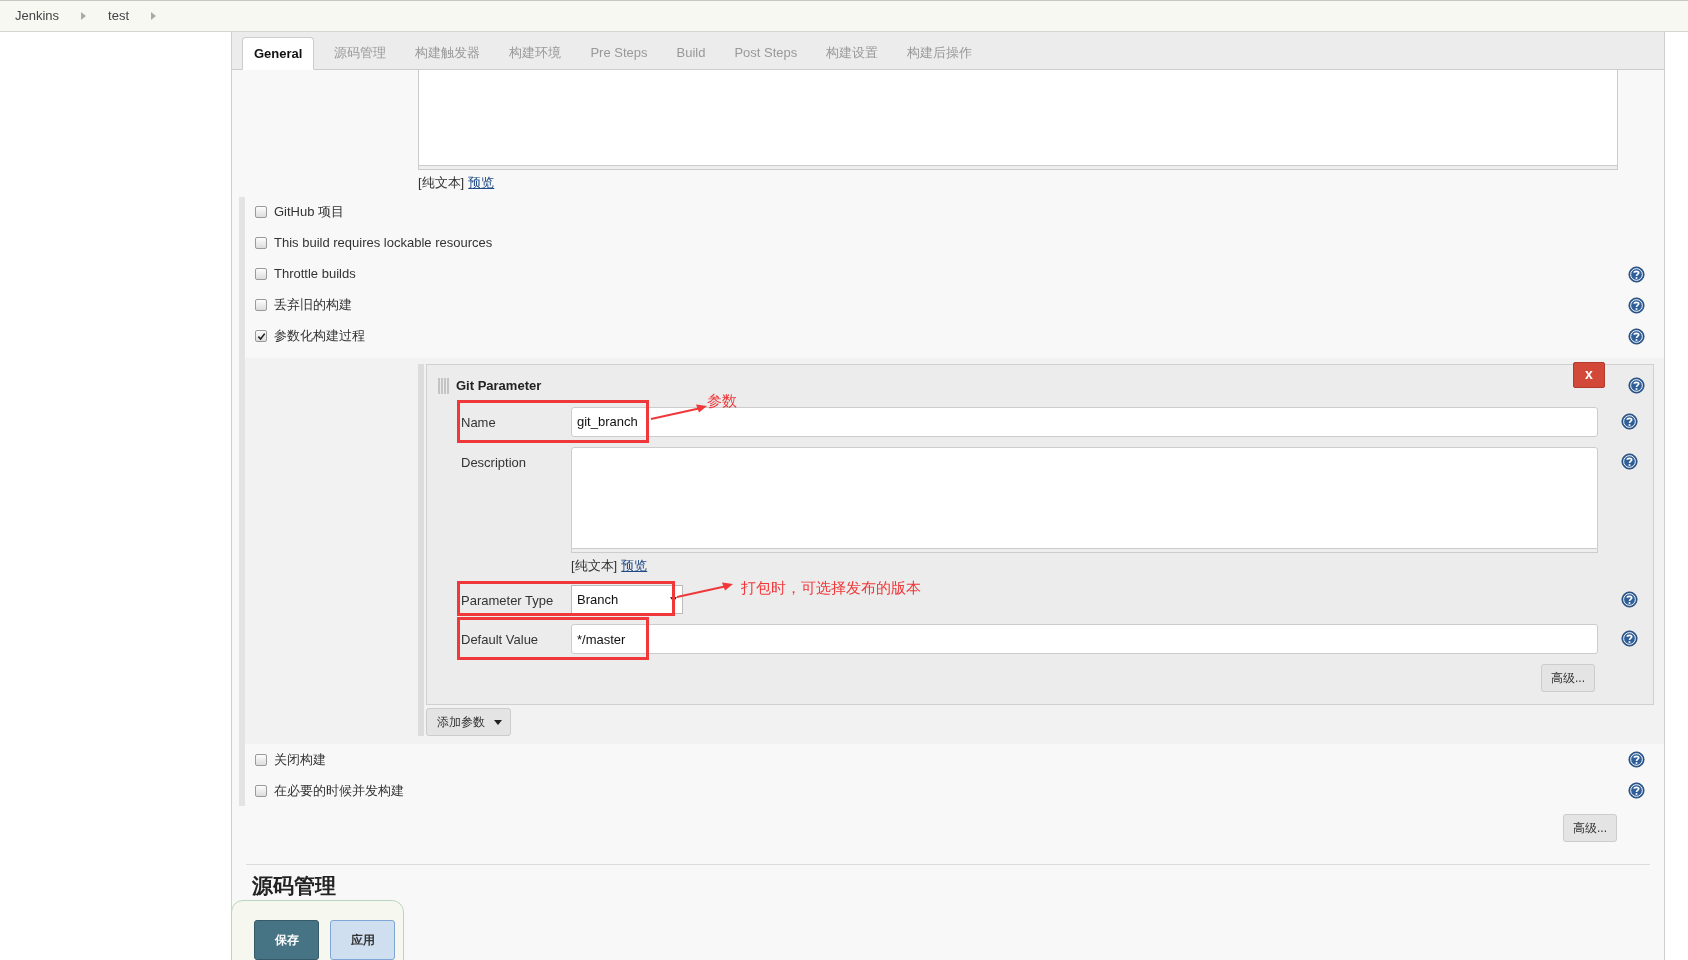 Image resolution: width=1688 pixels, height=960 pixels. Describe the element at coordinates (294, 885) in the screenshot. I see `section-heading: 源码管理` at that location.